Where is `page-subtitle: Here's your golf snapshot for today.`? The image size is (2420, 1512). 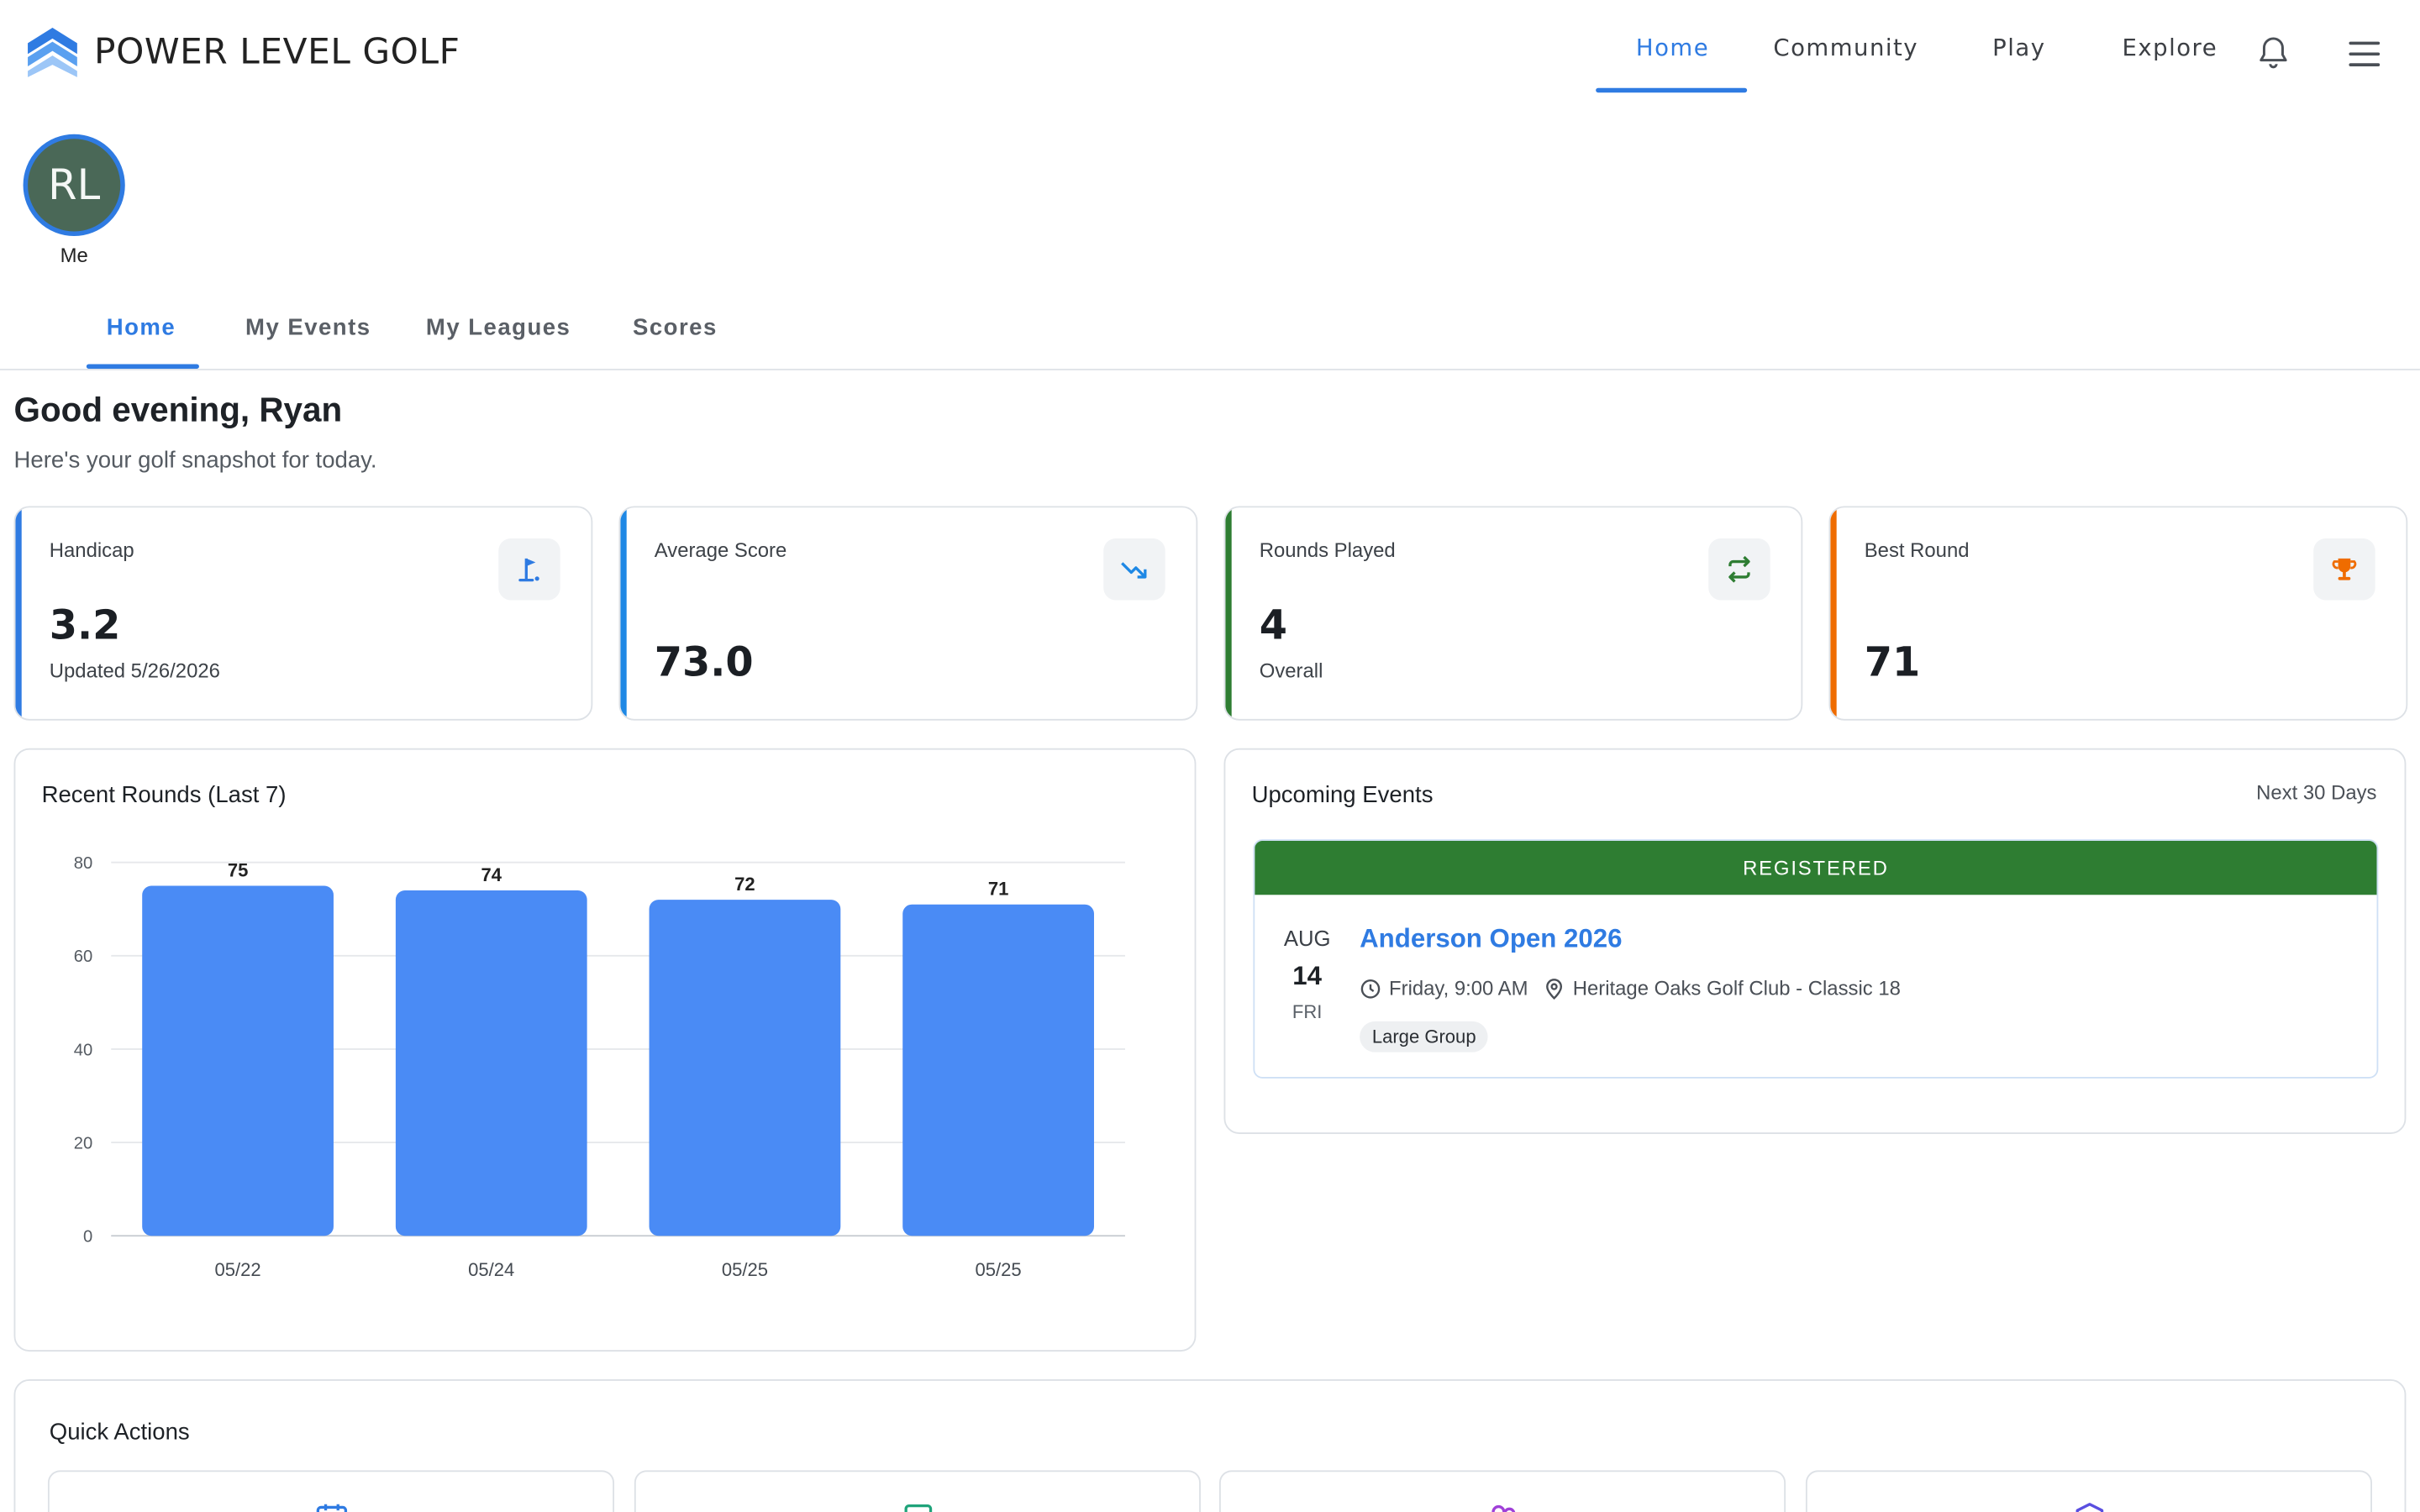 page-subtitle: Here's your golf snapshot for today. is located at coordinates (195, 460).